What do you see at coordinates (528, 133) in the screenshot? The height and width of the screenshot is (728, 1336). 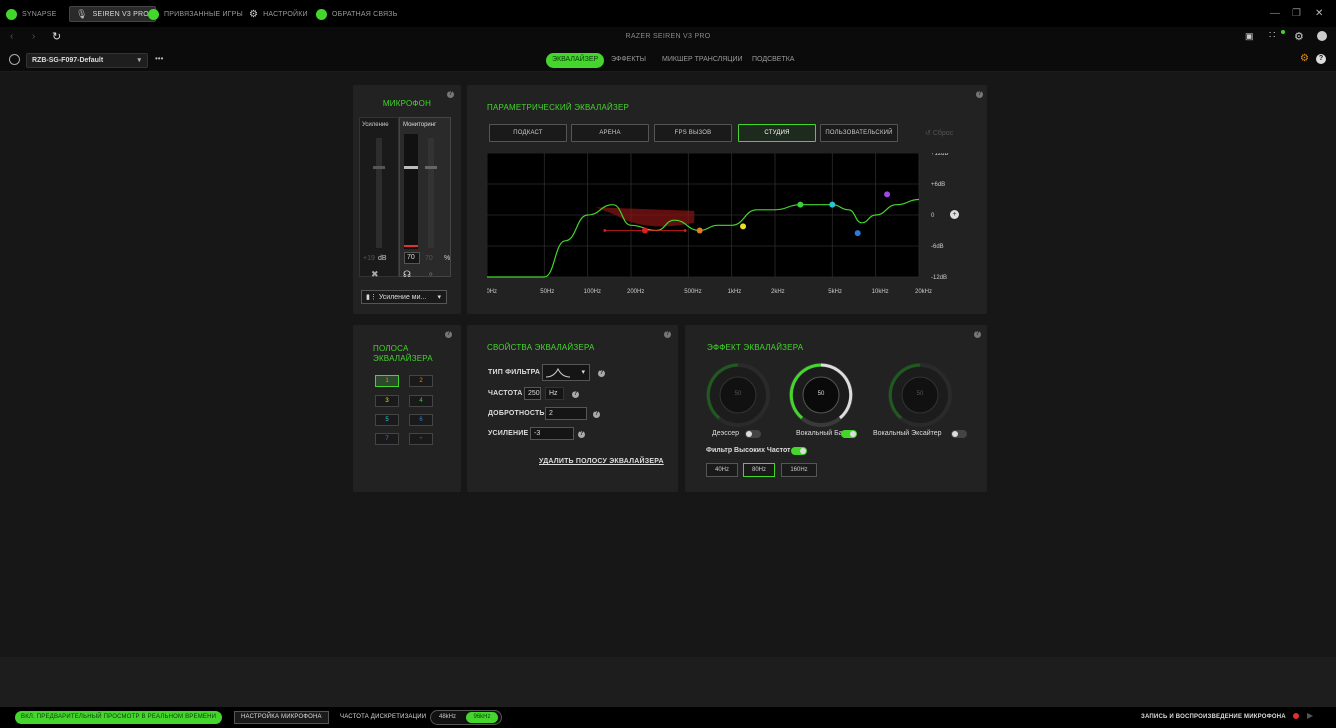 I see `preset-podcast-button: ПОДКАСТ` at bounding box center [528, 133].